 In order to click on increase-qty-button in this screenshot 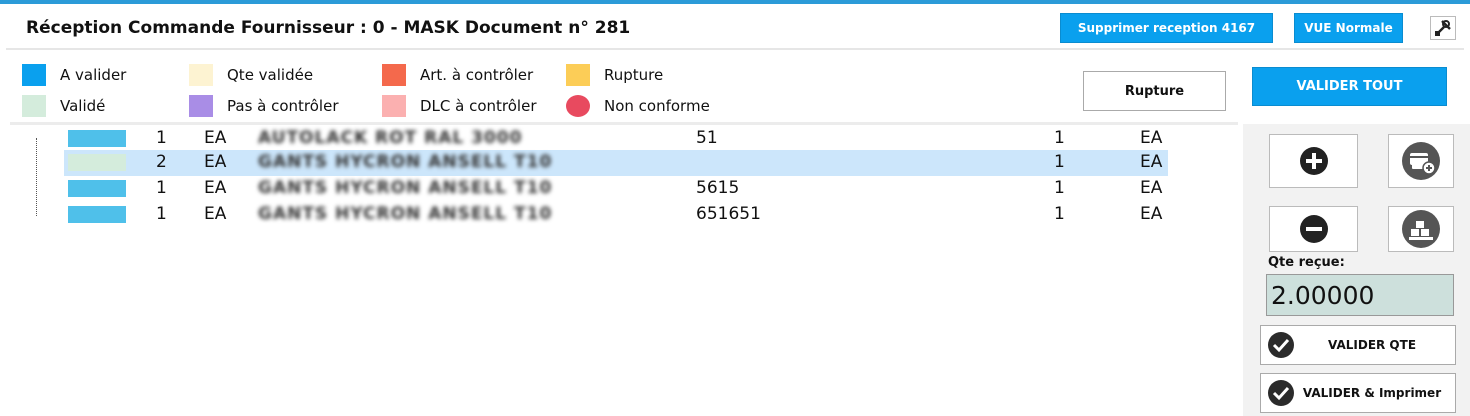, I will do `click(1313, 161)`.